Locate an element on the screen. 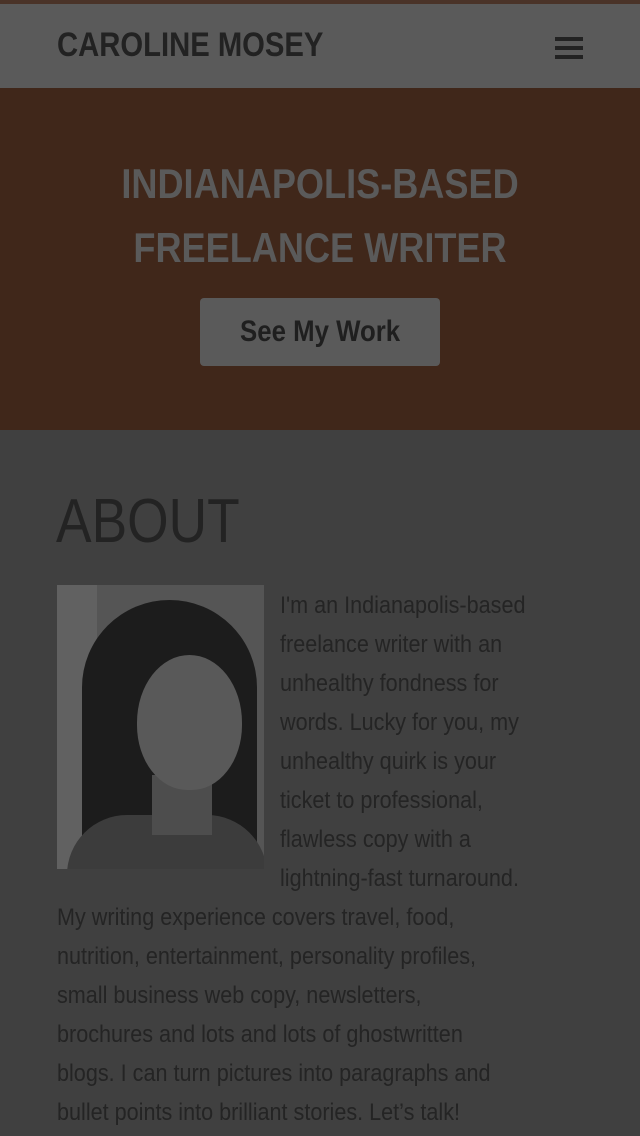 The width and height of the screenshot is (640, 1136). menu-bar-middle is located at coordinates (569, 48).